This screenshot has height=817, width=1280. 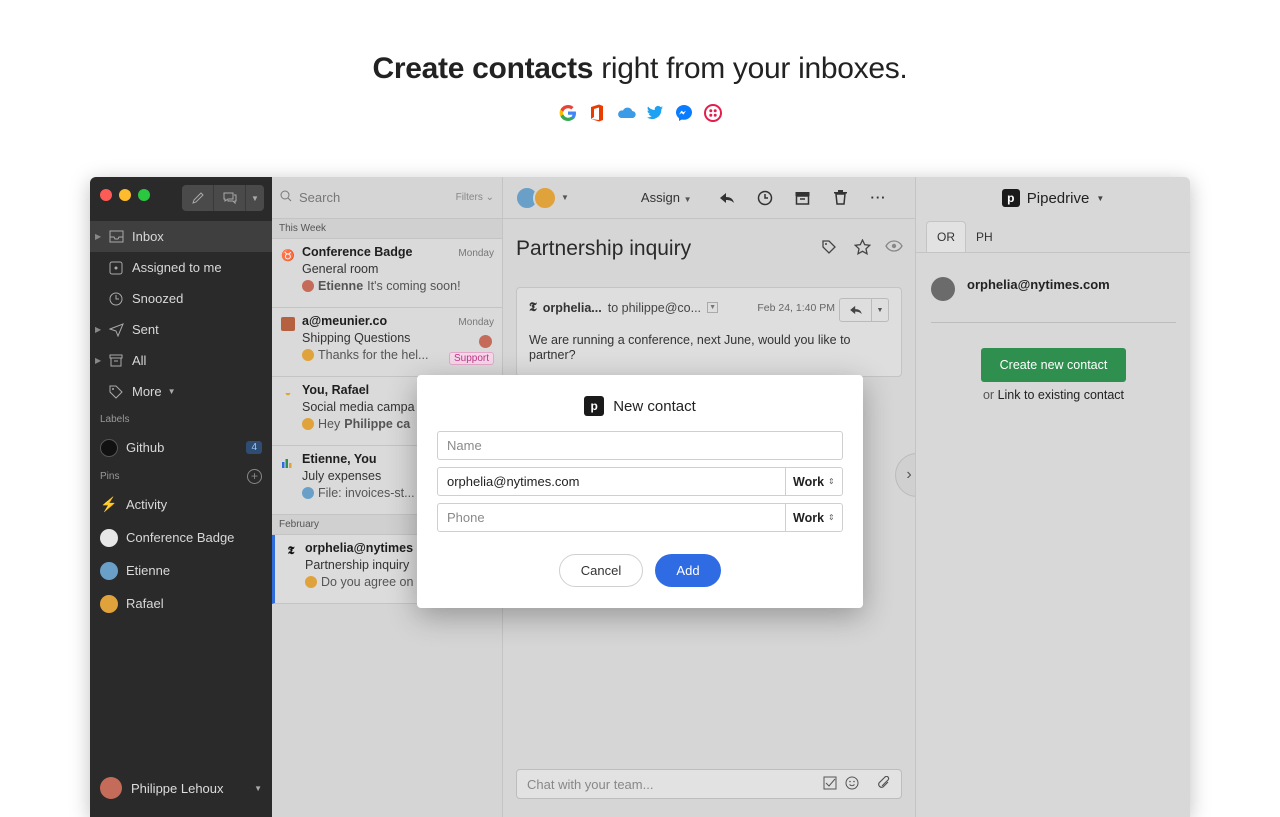 What do you see at coordinates (106, 195) in the screenshot?
I see `close-window-button` at bounding box center [106, 195].